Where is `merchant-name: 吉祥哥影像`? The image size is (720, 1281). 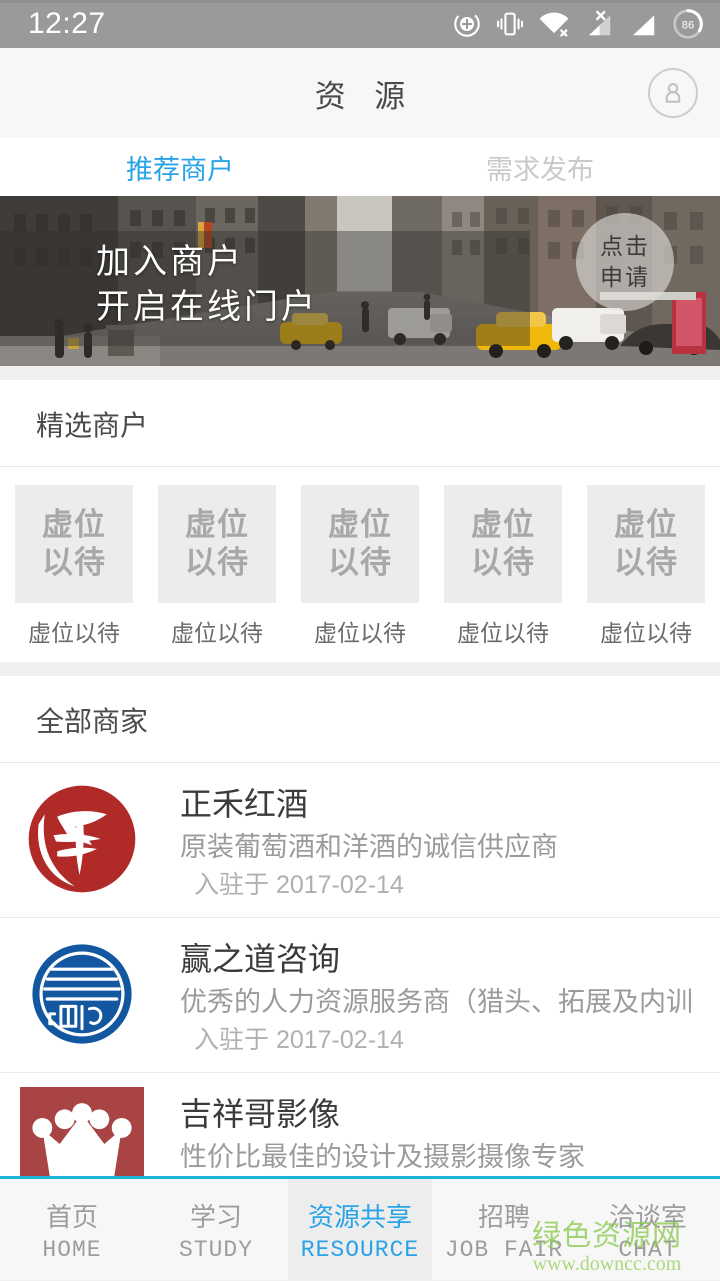 merchant-name: 吉祥哥影像 is located at coordinates (260, 1114).